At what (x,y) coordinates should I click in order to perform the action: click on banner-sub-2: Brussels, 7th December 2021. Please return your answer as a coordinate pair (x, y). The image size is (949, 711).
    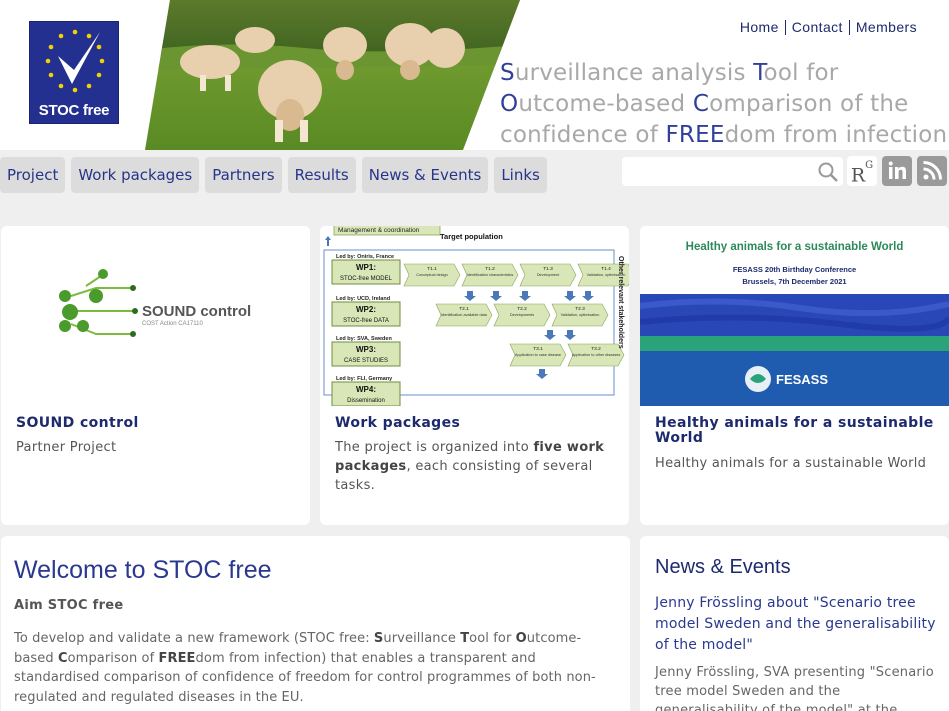
    Looking at the image, I should click on (794, 281).